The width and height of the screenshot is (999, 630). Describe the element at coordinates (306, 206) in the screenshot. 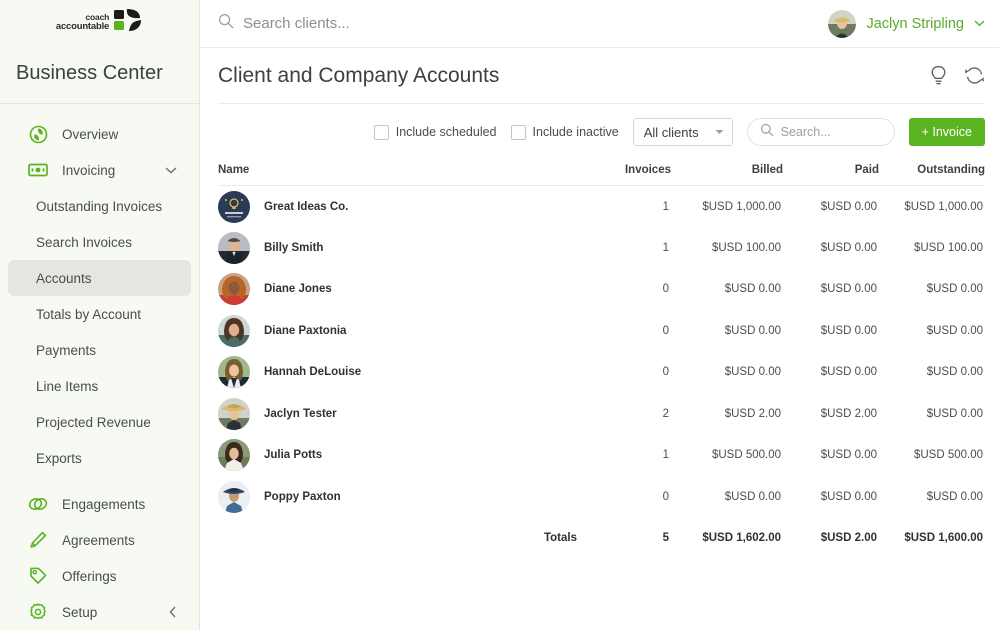

I see `account-name: Great Ideas Co.` at that location.